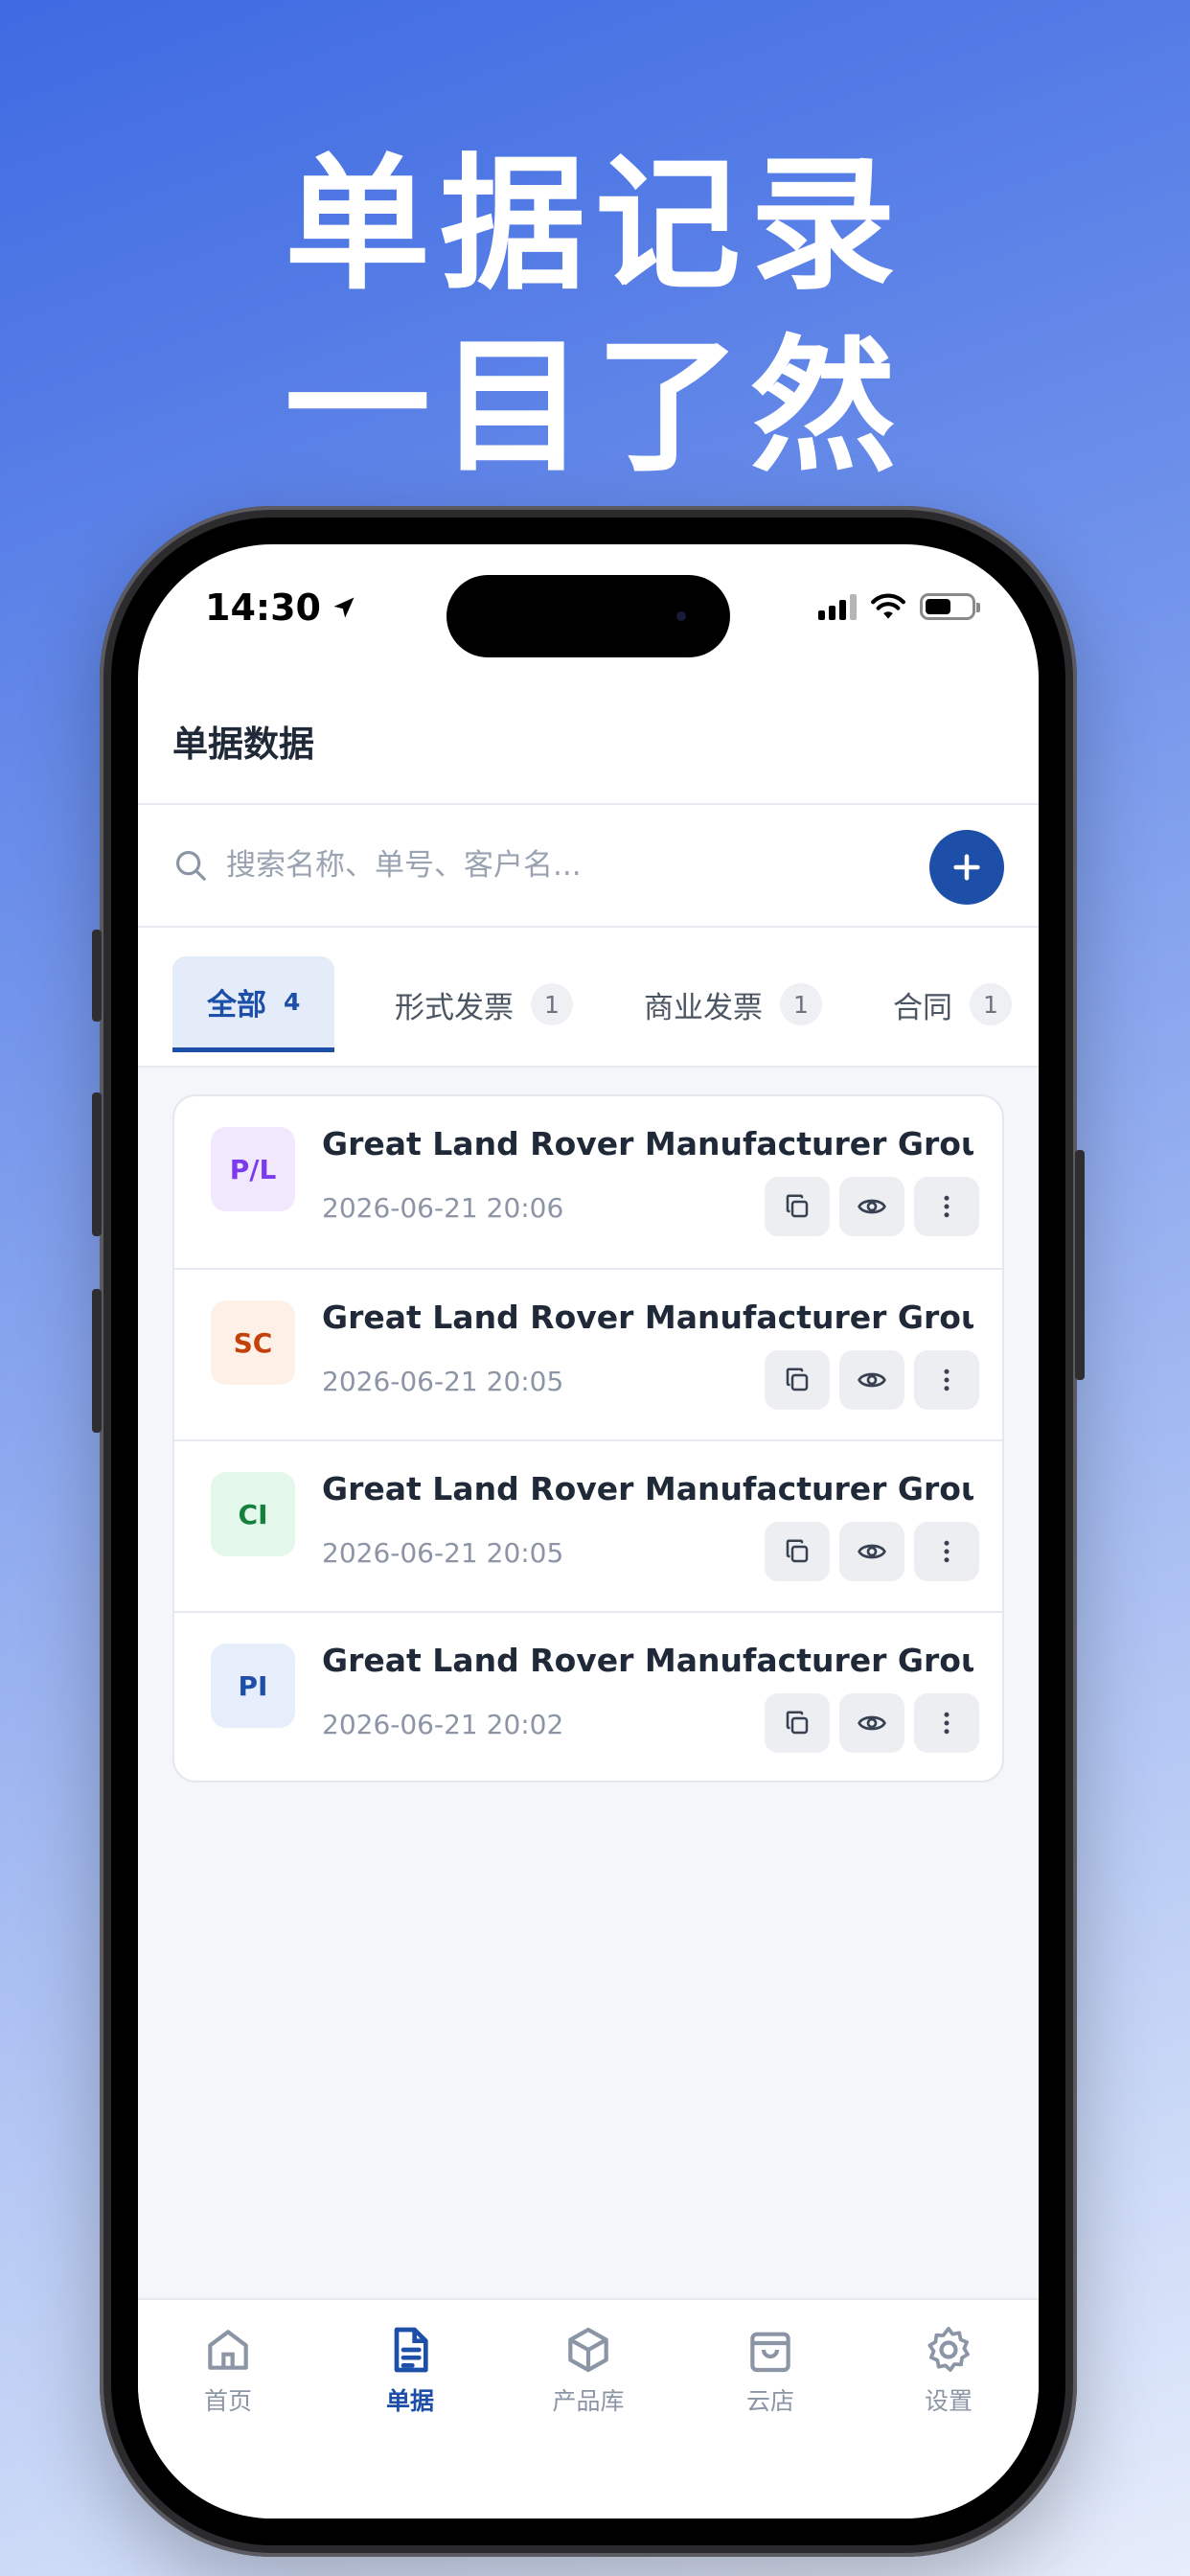 This screenshot has width=1190, height=2576. What do you see at coordinates (595, 316) in the screenshot?
I see `promo-headline: 单据记录 一目了然` at bounding box center [595, 316].